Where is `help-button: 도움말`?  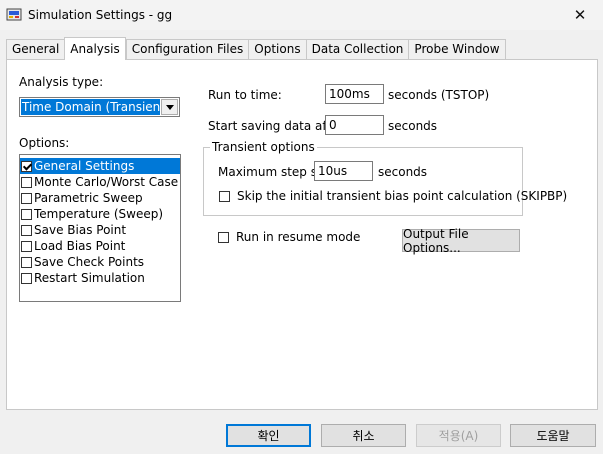
help-button: 도움말 is located at coordinates (553, 435).